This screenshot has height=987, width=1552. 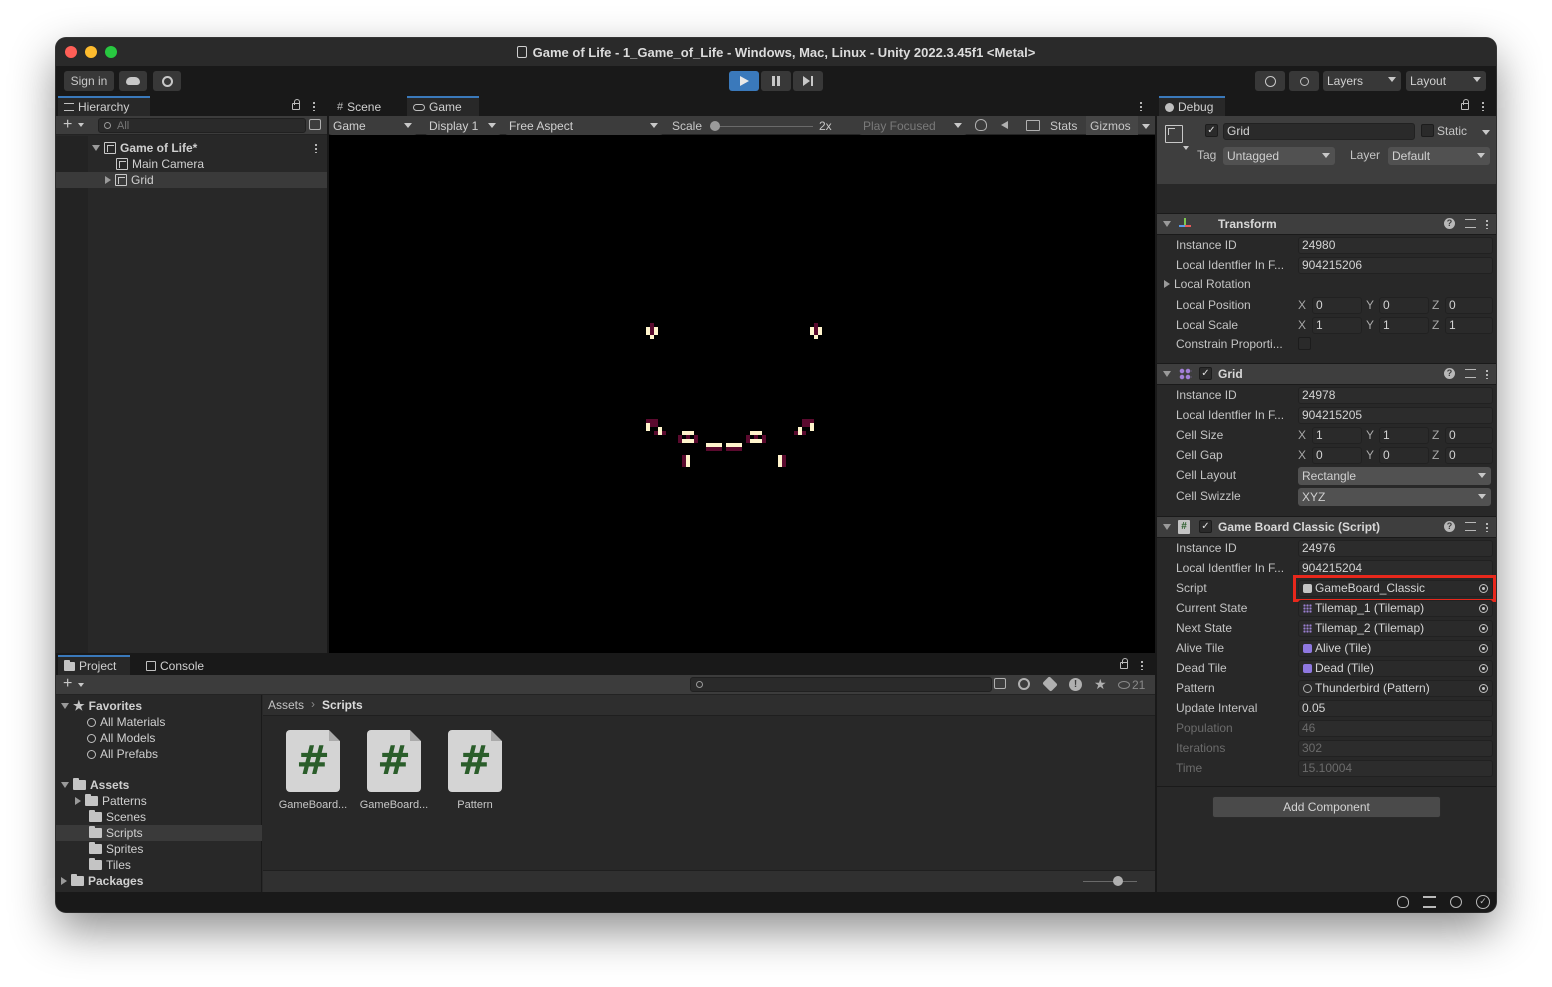 I want to click on favorite-item-all-prefabs: All Prefabs, so click(x=122, y=754).